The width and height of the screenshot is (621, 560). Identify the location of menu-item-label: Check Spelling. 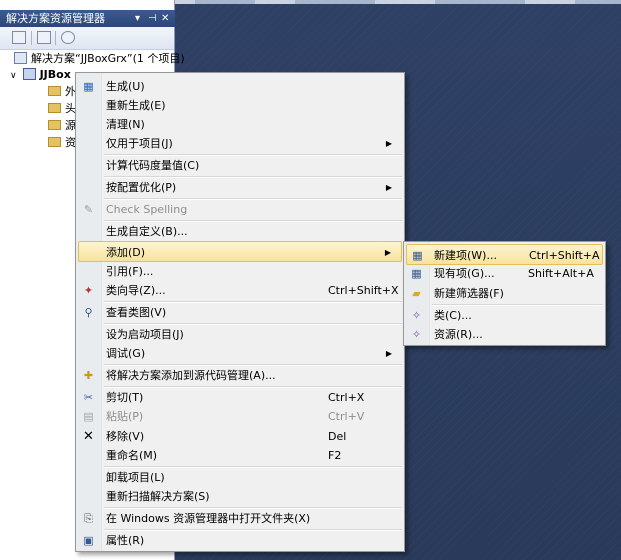
(147, 209).